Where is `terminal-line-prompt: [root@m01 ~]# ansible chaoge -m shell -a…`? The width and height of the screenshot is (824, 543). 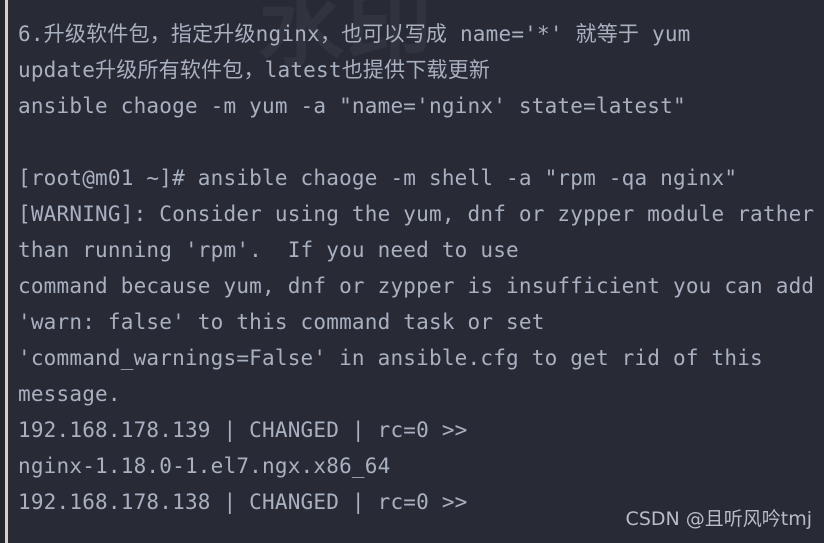
terminal-line-prompt: [root@m01 ~]# ansible chaoge -m shell -a… is located at coordinates (378, 178).